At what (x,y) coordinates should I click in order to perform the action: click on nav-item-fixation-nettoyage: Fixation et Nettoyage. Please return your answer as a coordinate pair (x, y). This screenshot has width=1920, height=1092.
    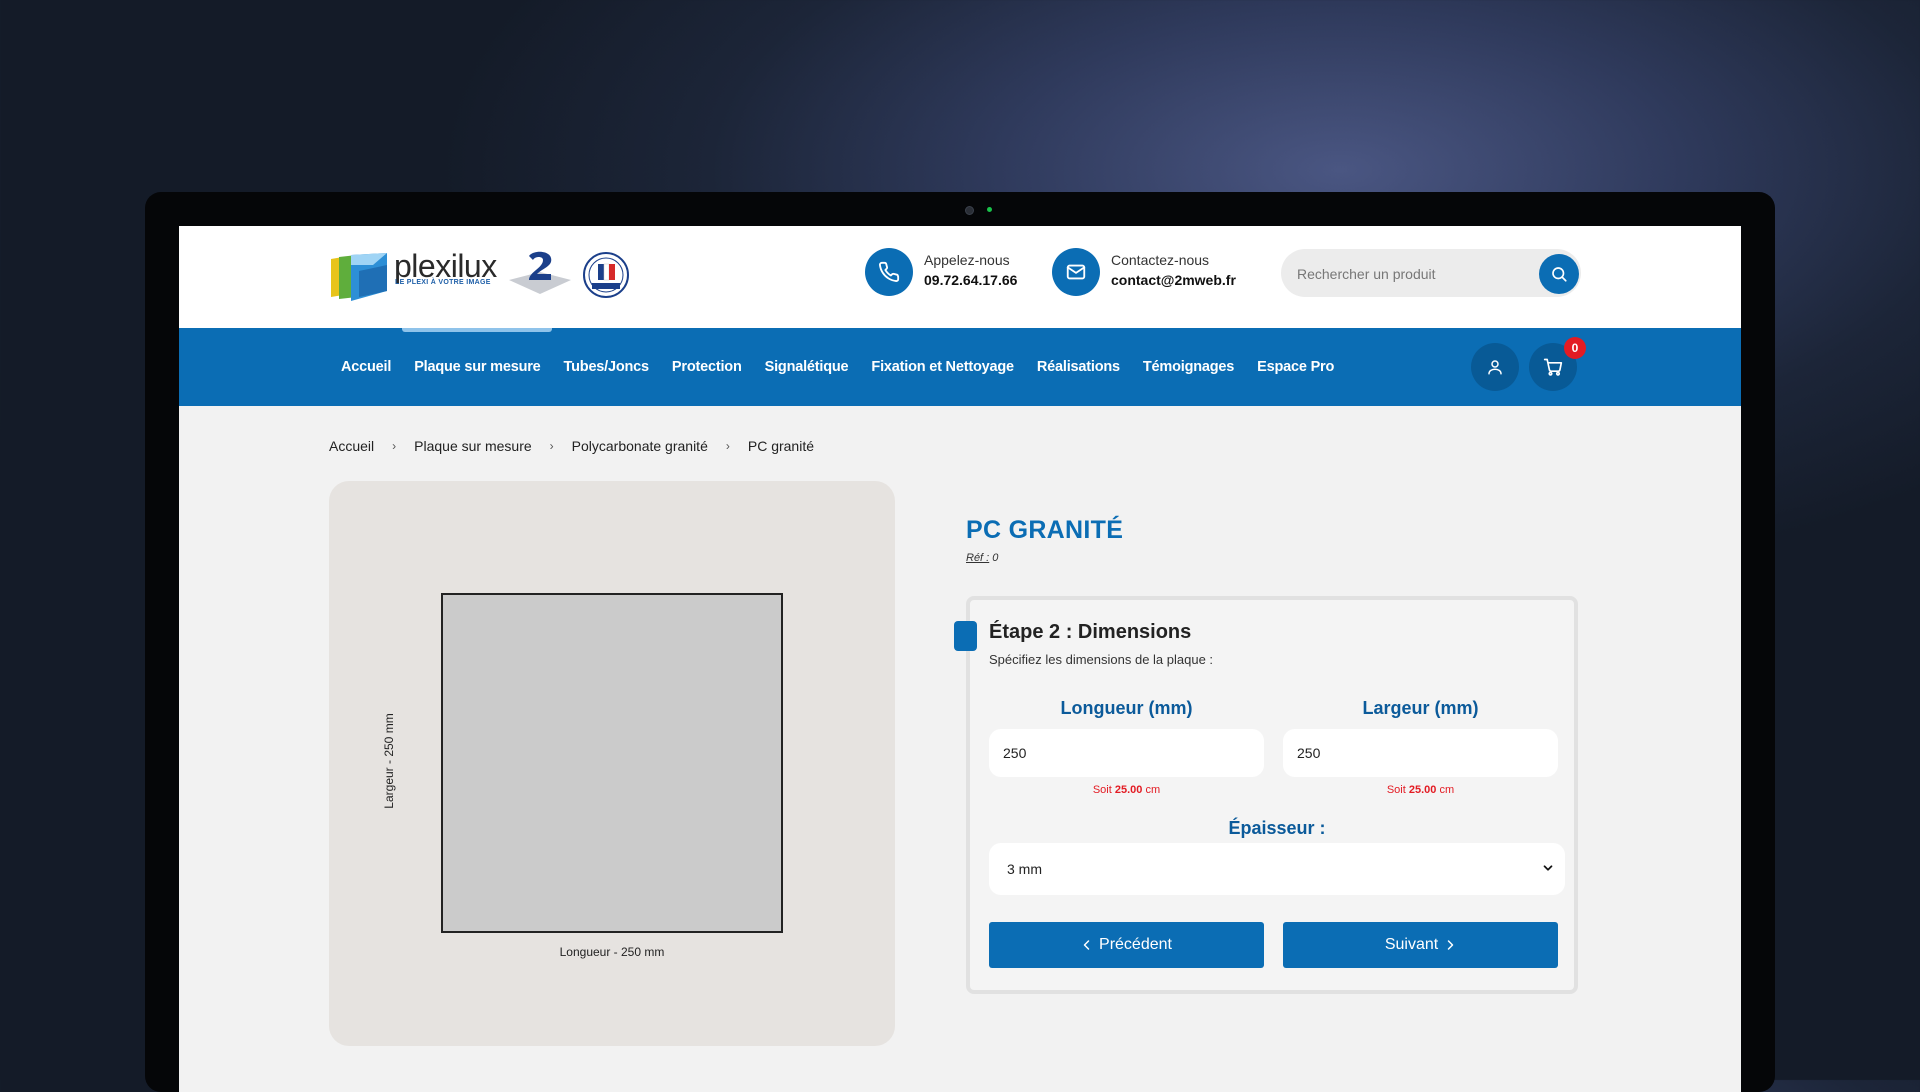
    Looking at the image, I should click on (942, 367).